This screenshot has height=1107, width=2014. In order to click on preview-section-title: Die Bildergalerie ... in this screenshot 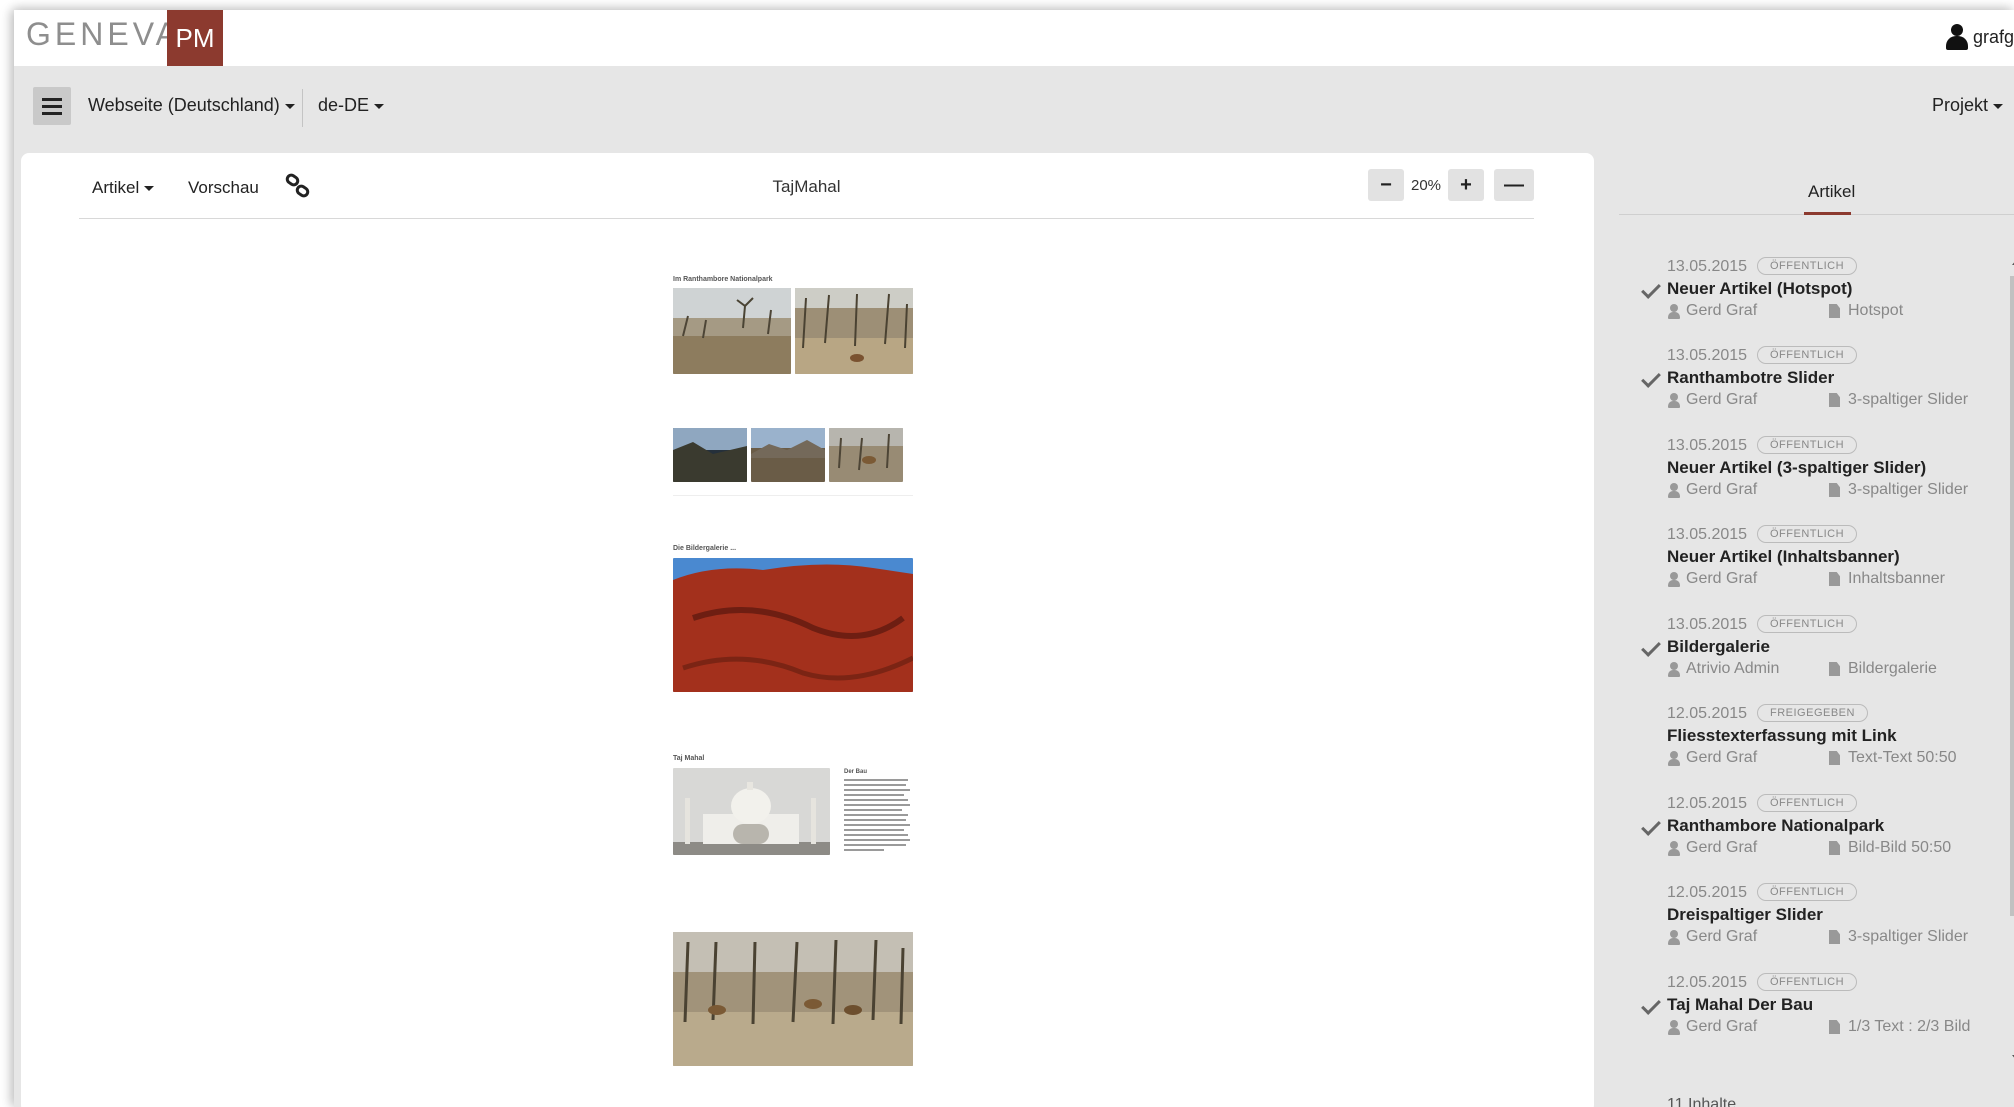, I will do `click(705, 548)`.